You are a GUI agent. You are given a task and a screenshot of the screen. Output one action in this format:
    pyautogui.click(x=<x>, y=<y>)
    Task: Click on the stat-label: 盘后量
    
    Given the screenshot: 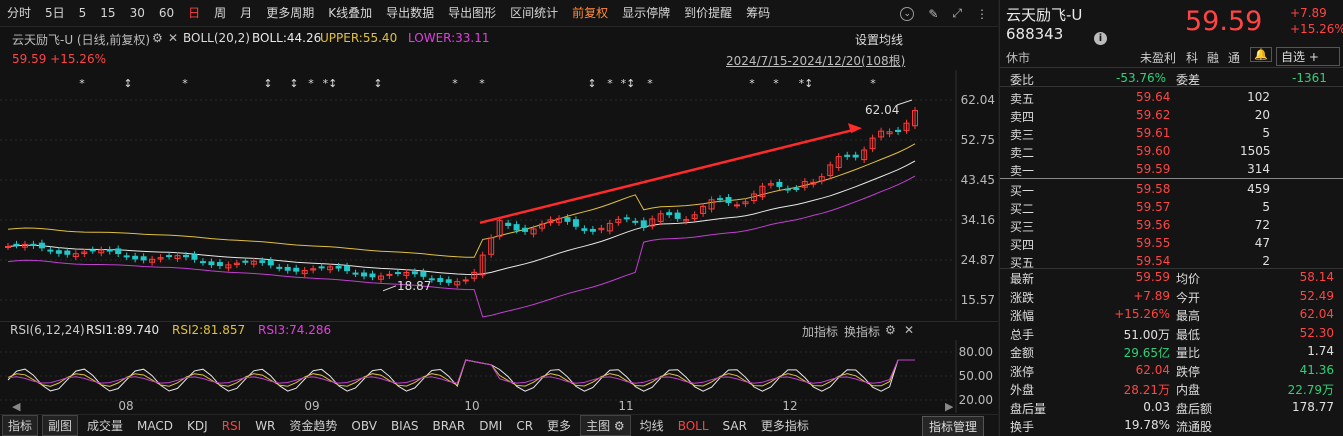 What is the action you would take?
    pyautogui.click(x=1028, y=408)
    